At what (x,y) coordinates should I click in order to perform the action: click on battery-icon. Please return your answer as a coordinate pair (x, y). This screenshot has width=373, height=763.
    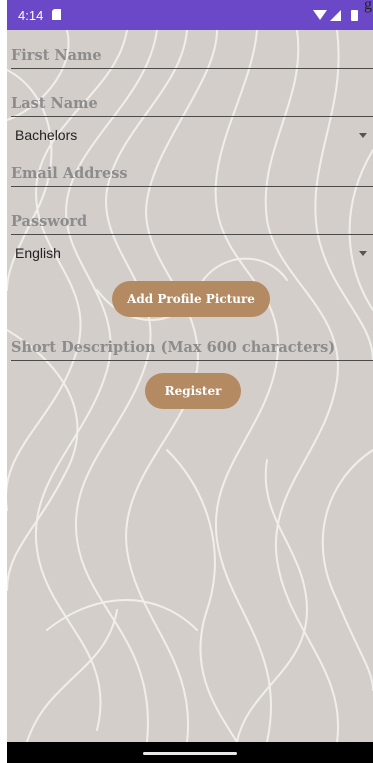
    Looking at the image, I should click on (354, 15).